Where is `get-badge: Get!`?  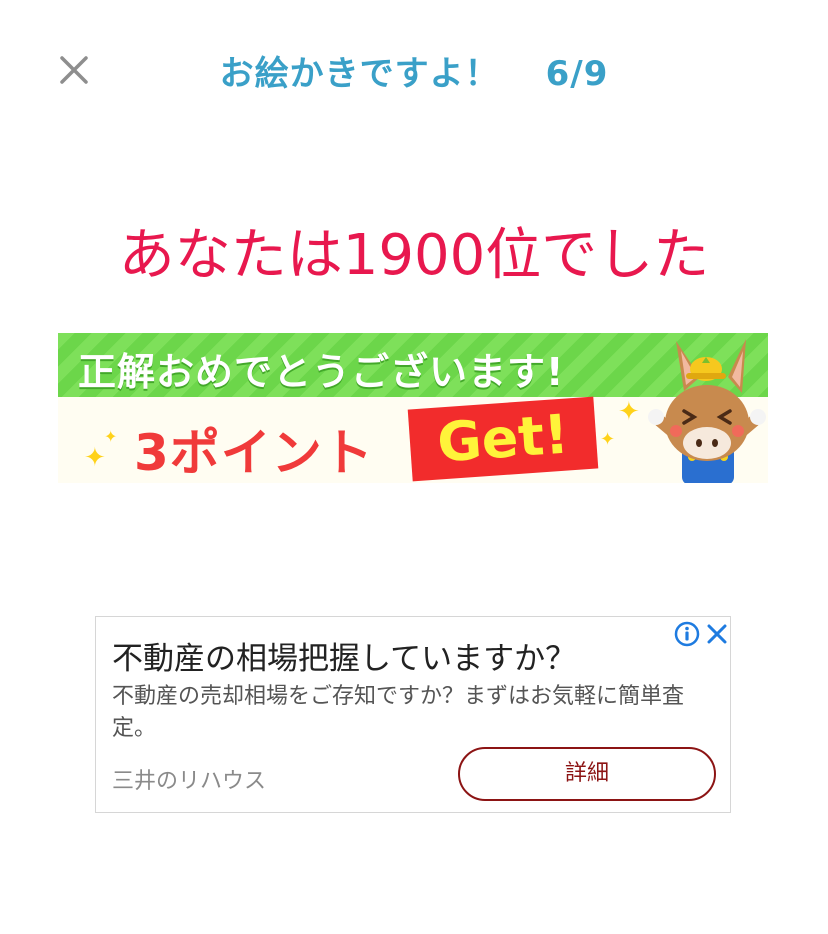 get-badge: Get! is located at coordinates (503, 439).